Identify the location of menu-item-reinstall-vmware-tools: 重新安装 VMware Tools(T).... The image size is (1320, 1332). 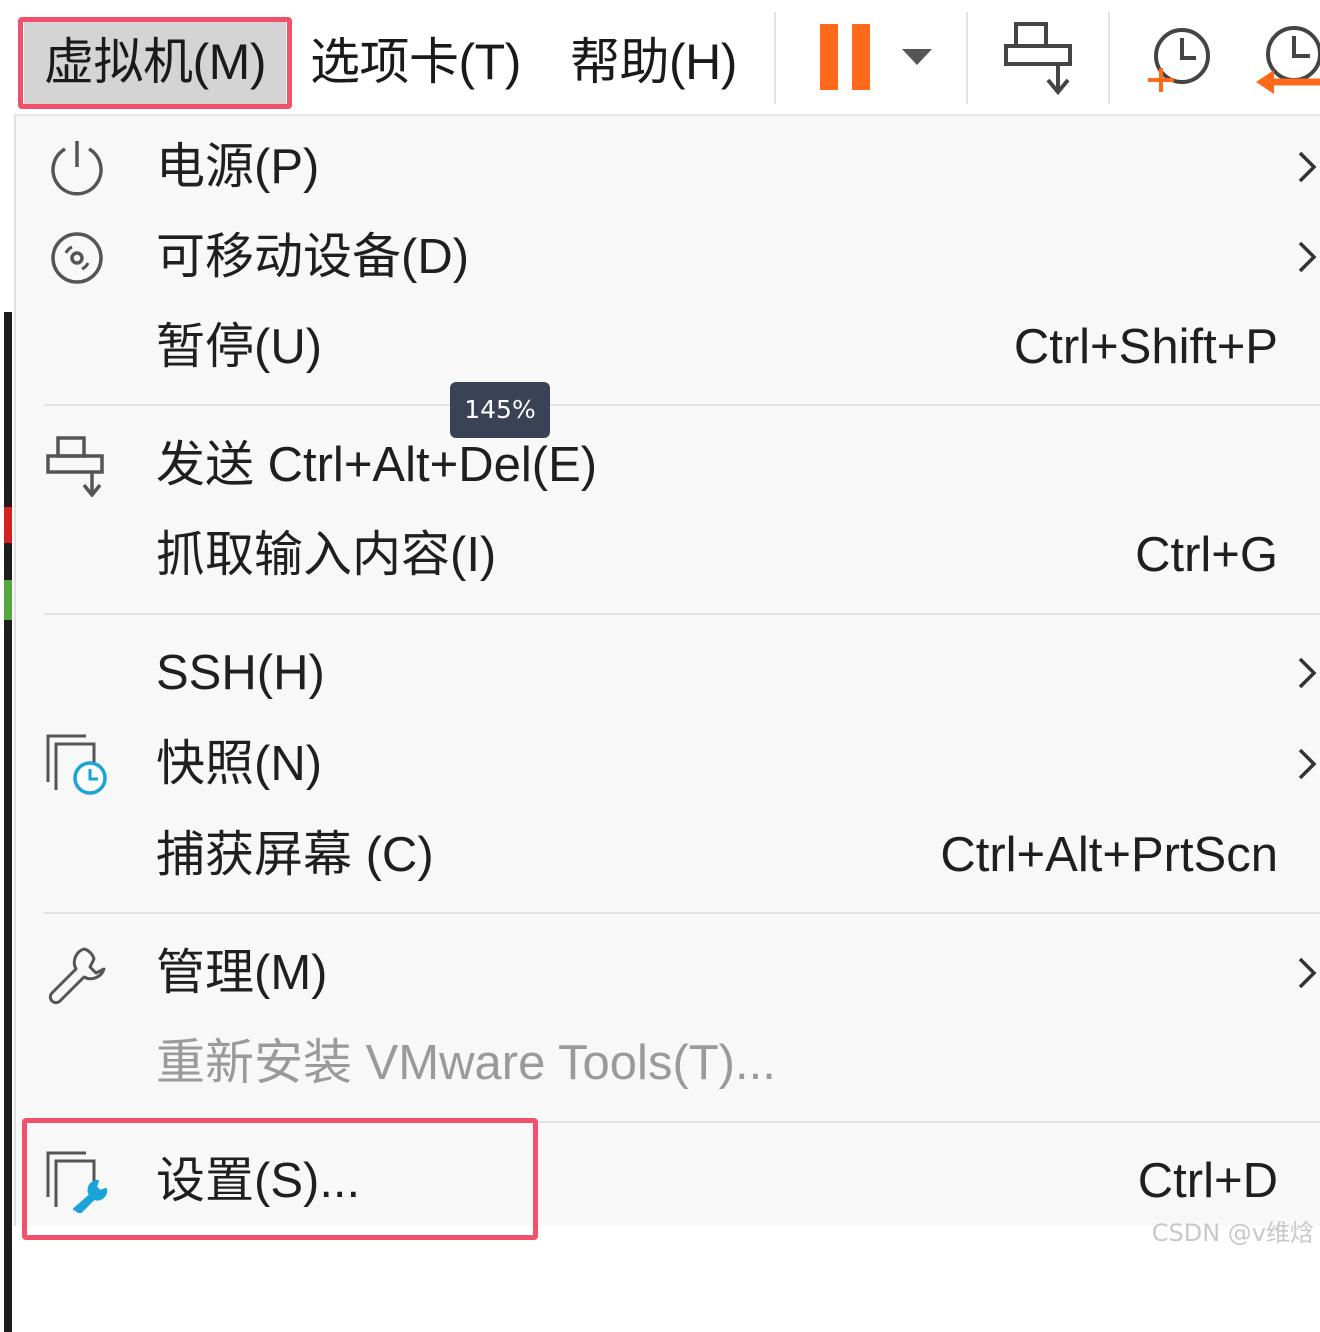
(668, 1063).